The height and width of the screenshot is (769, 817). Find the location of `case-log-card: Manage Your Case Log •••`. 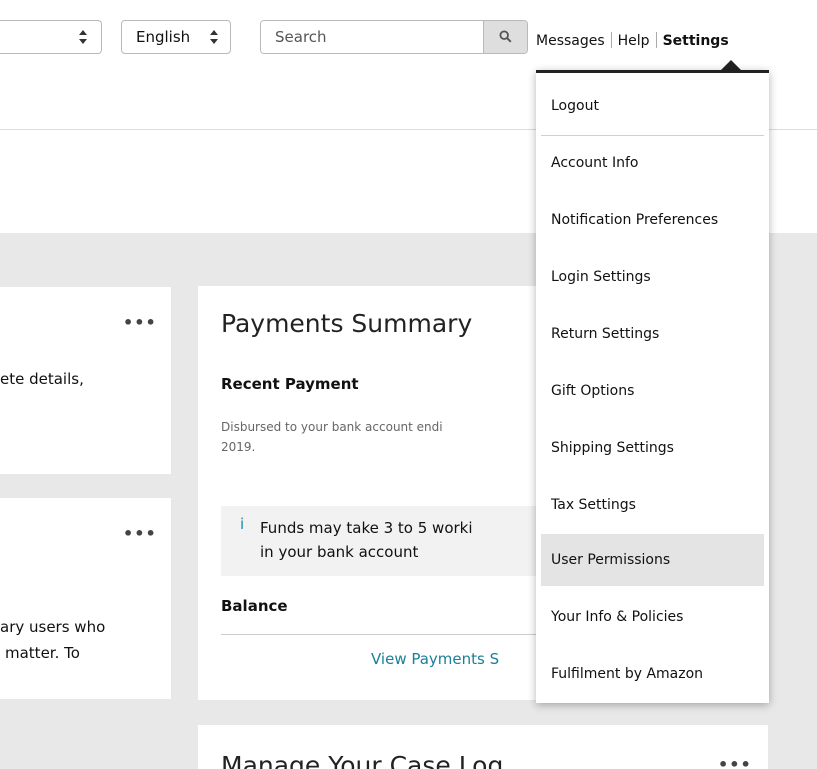

case-log-card: Manage Your Case Log ••• is located at coordinates (483, 747).